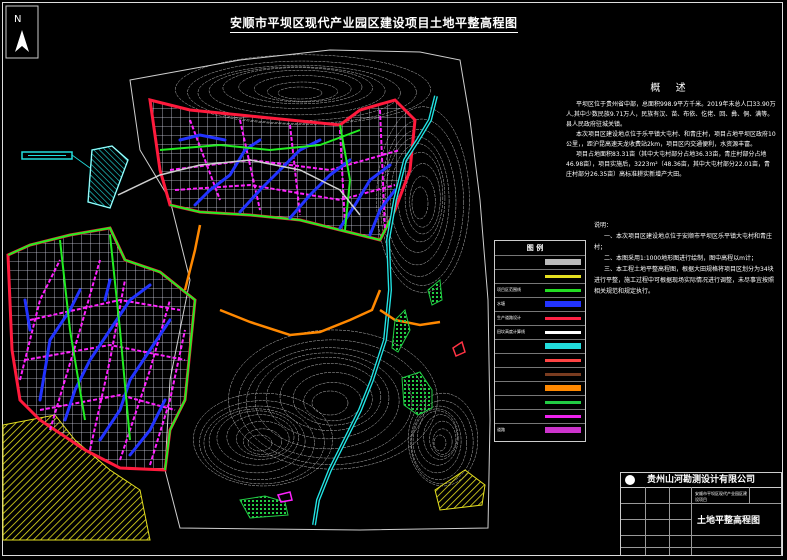 The height and width of the screenshot is (560, 787). What do you see at coordinates (17, 19) in the screenshot?
I see `svg-text: N` at bounding box center [17, 19].